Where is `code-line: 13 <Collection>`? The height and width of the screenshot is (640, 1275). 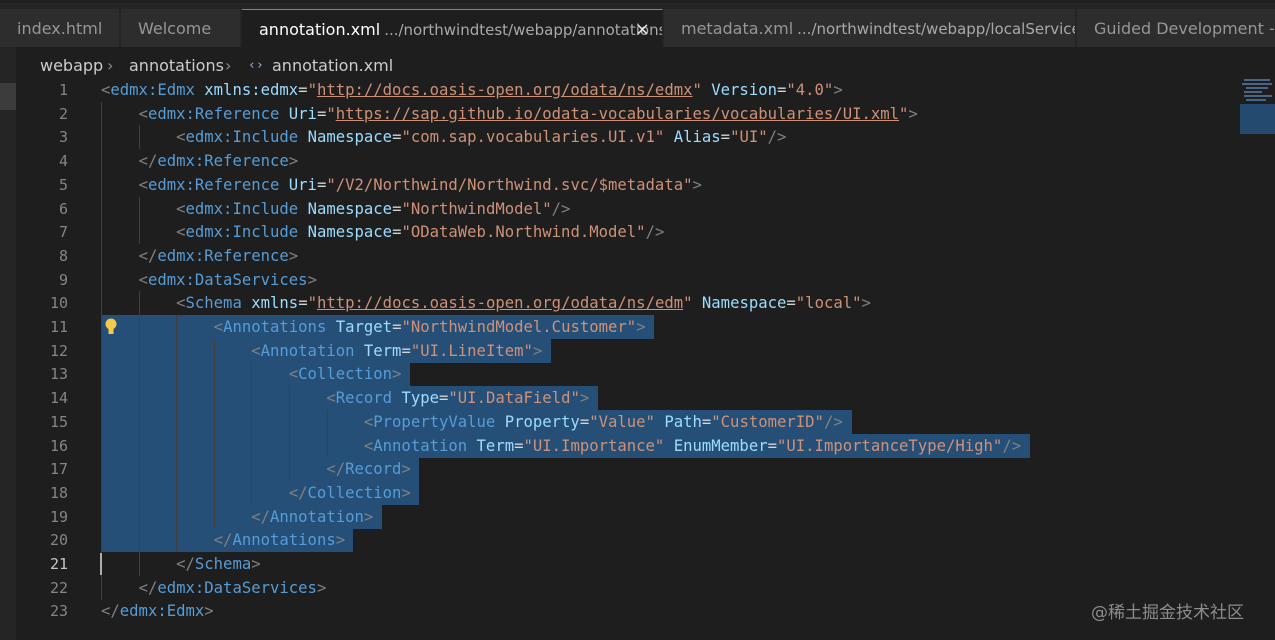 code-line: 13 <Collection> is located at coordinates (628, 374).